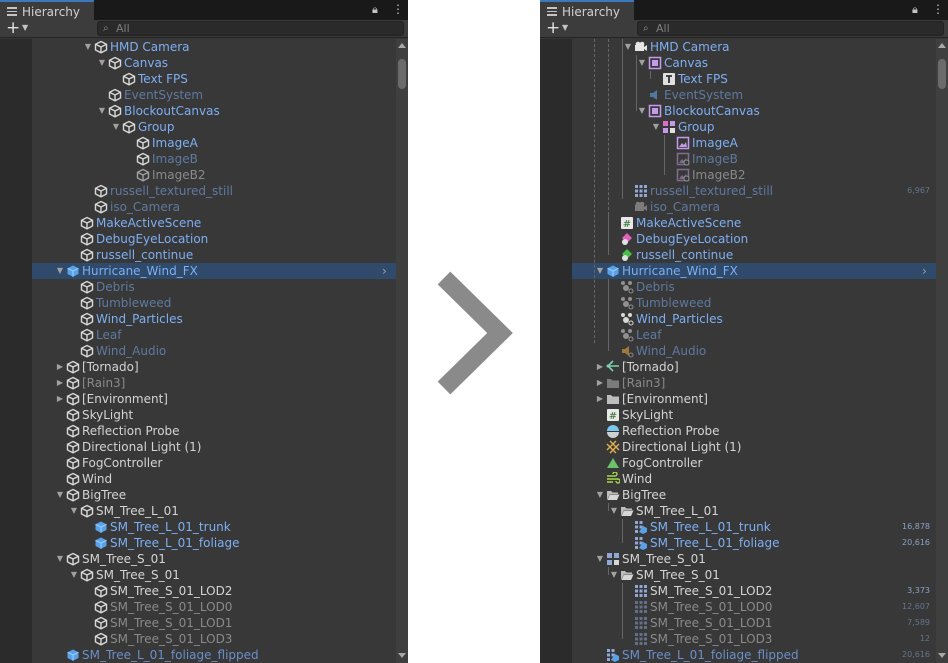  What do you see at coordinates (214, 479) in the screenshot?
I see `hierarchy-row: Wind` at bounding box center [214, 479].